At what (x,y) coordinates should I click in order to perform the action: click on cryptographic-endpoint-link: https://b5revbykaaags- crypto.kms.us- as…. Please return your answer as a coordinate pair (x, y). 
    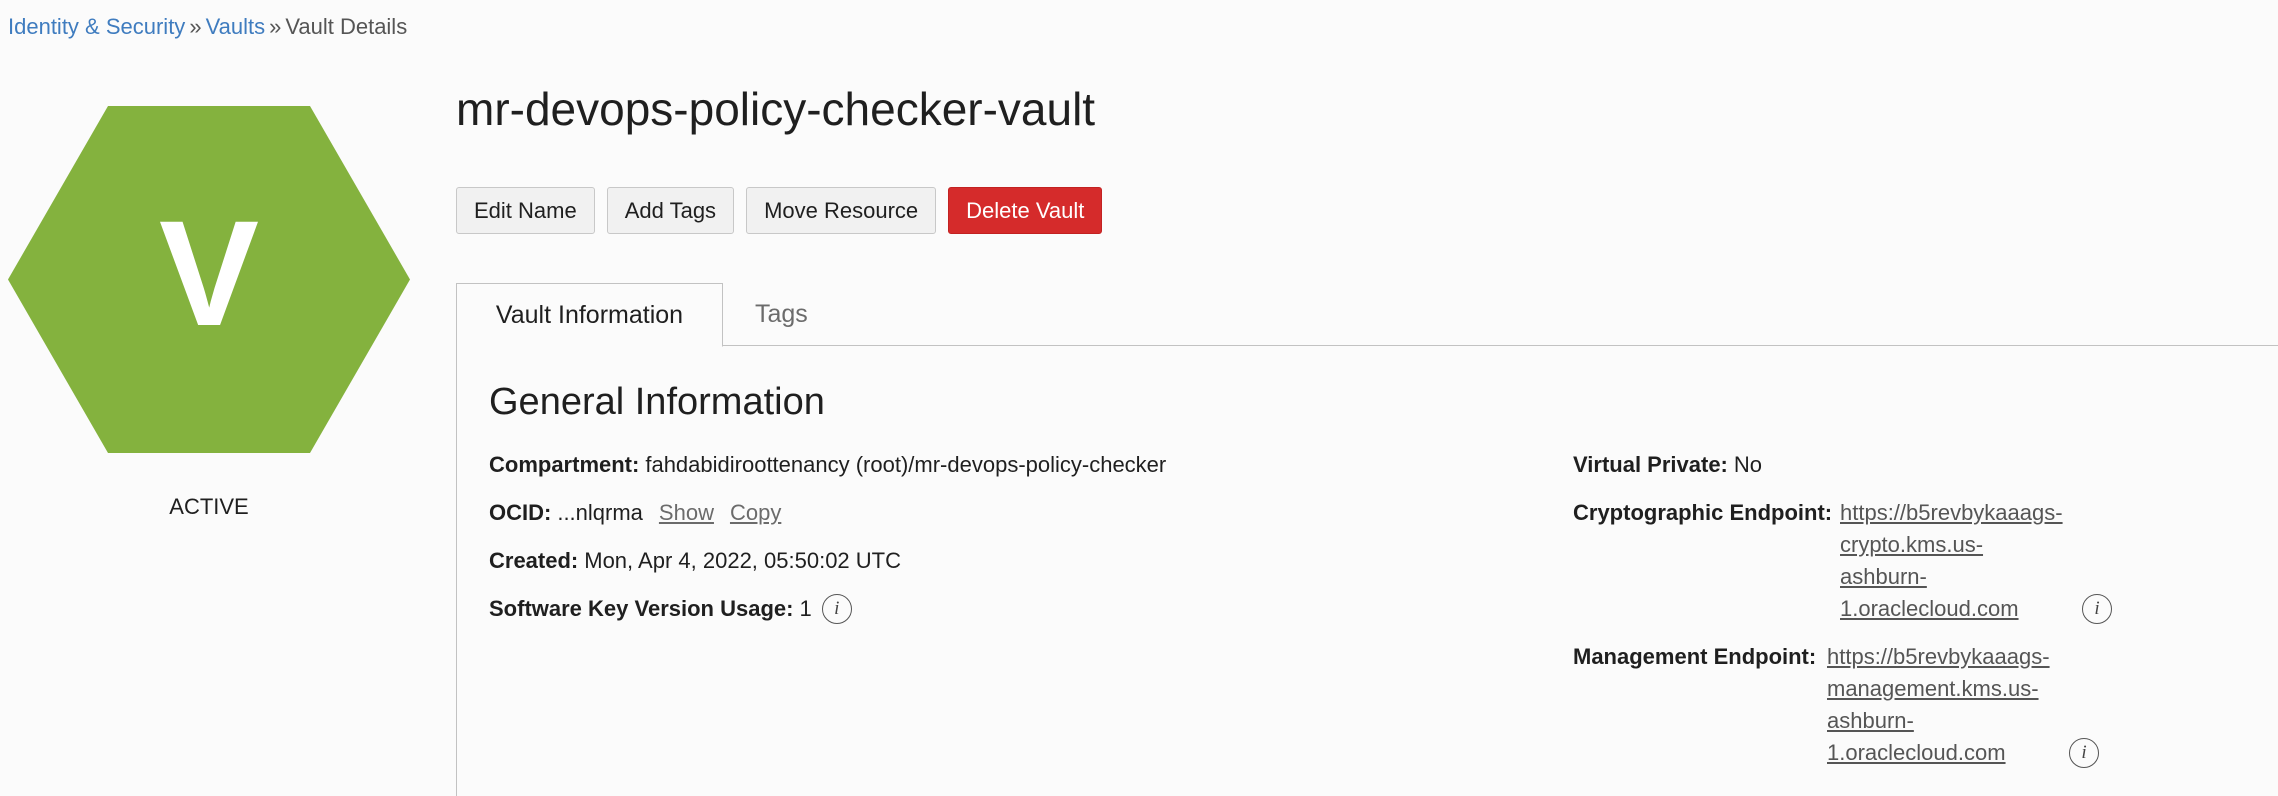
    Looking at the image, I should click on (1951, 561).